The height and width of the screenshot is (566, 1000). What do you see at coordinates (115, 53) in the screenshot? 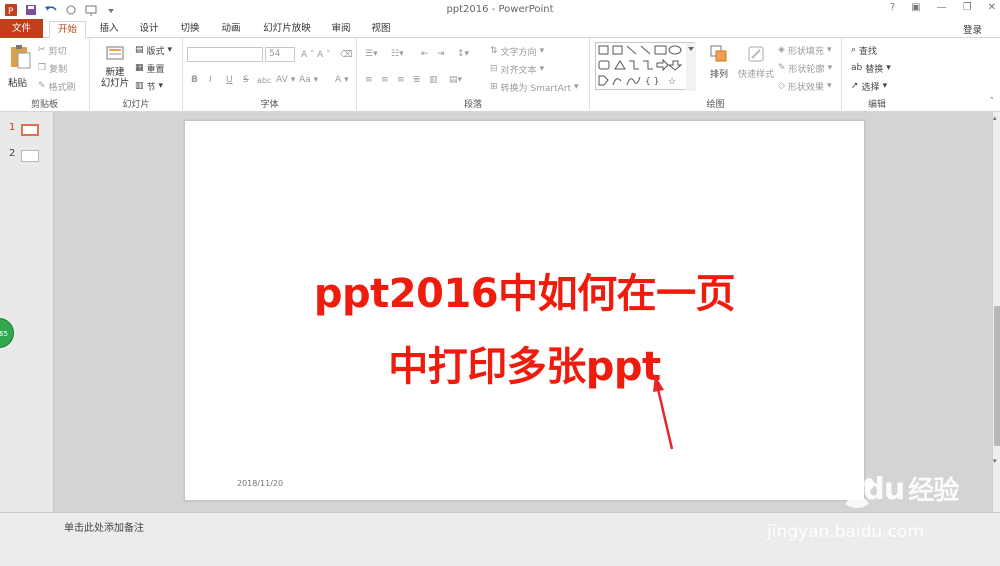
I see `new-slide-icon` at bounding box center [115, 53].